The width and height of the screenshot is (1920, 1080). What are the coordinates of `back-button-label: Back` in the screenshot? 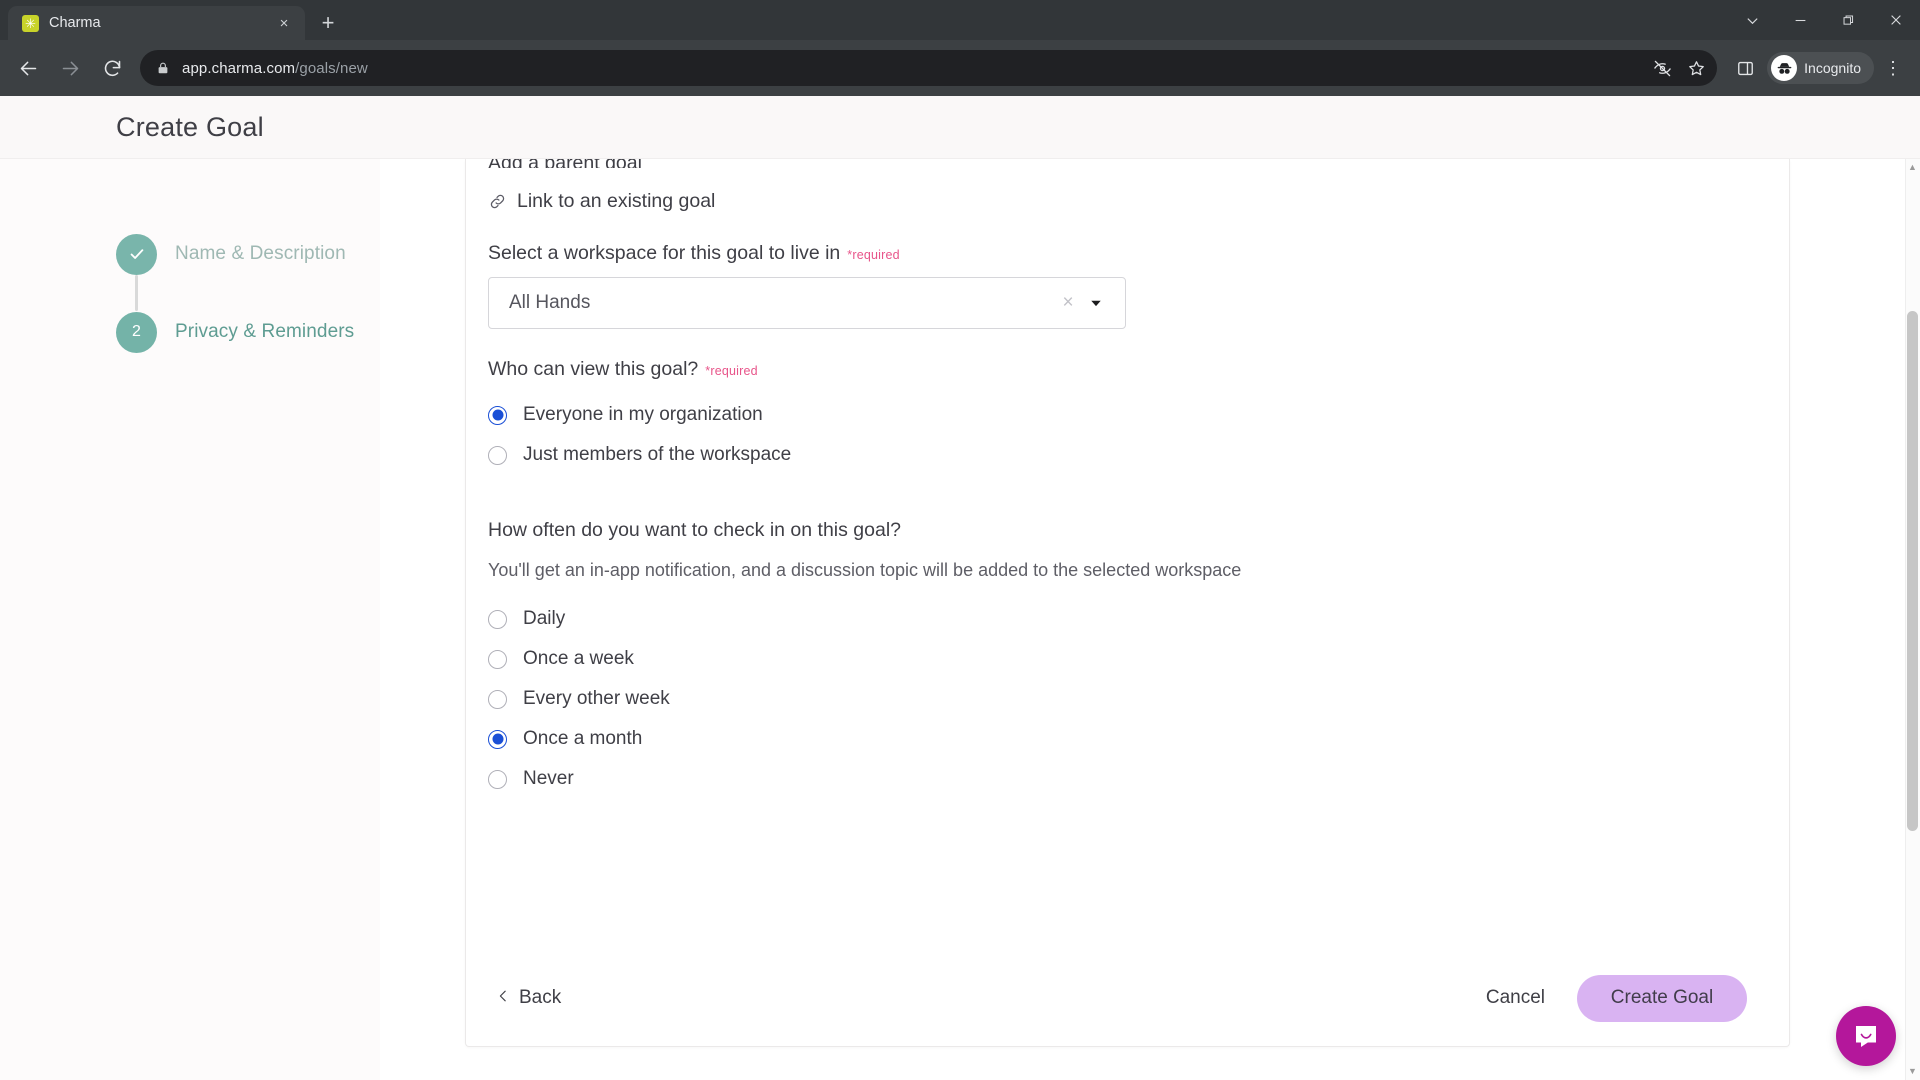 It's located at (540, 997).